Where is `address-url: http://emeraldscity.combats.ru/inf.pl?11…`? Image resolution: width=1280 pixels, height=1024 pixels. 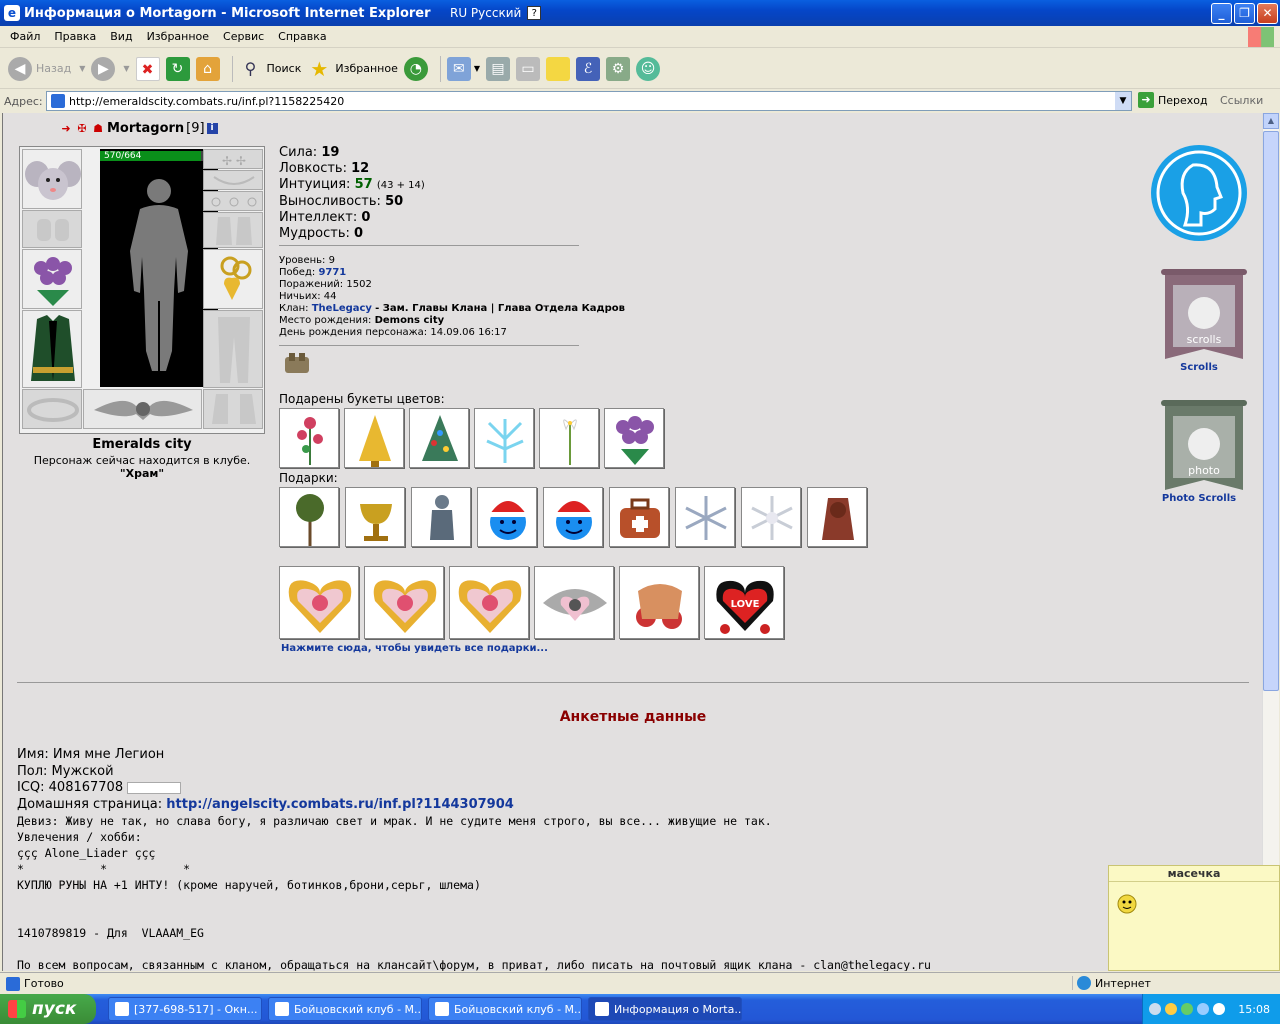 address-url: http://emeraldscity.combats.ru/inf.pl?11… is located at coordinates (206, 101).